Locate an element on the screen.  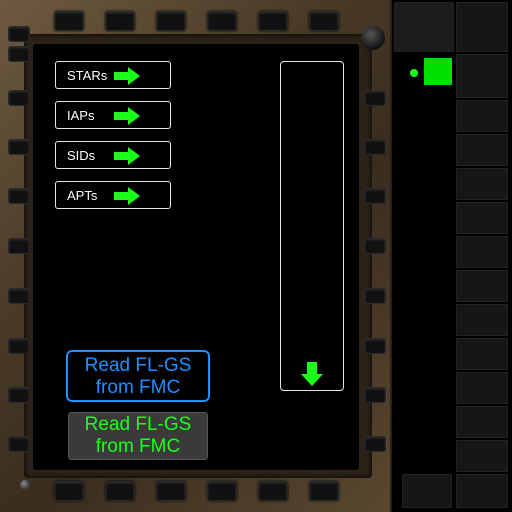
procedure-list-panel is located at coordinates (312, 226).